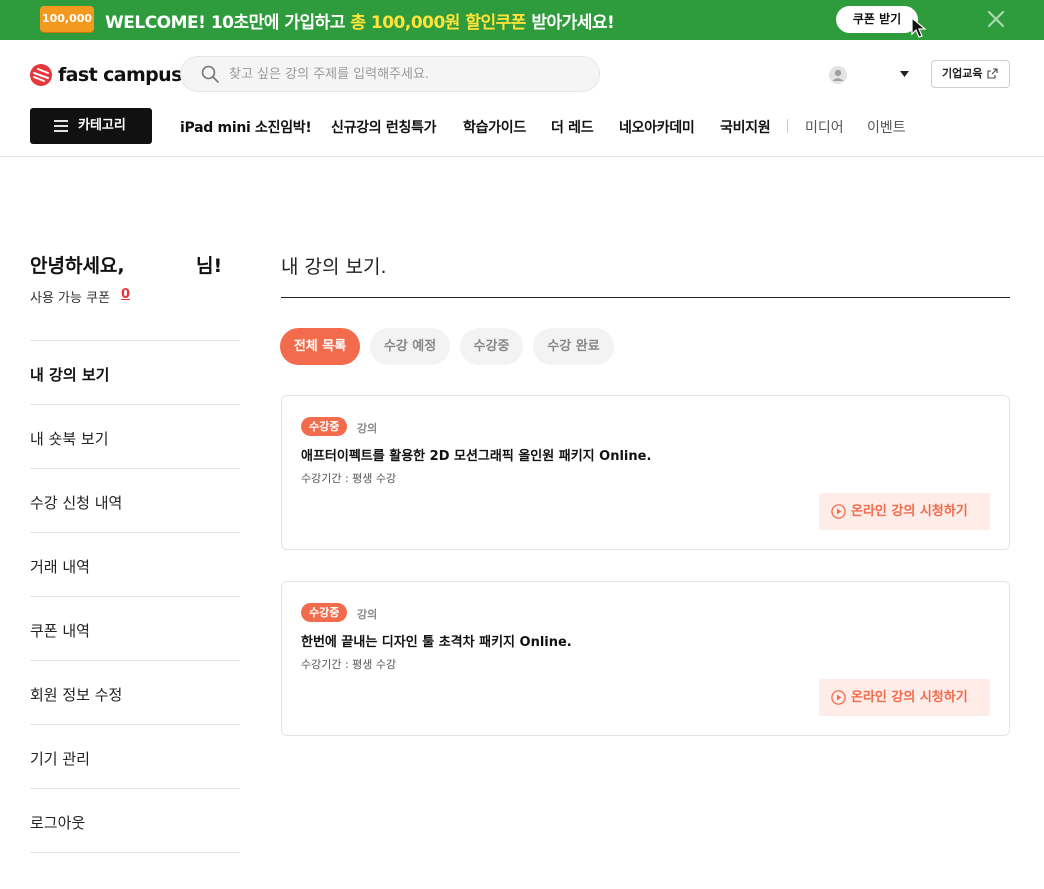 Image resolution: width=1044 pixels, height=889 pixels. What do you see at coordinates (69, 438) in the screenshot?
I see `sidebar-item-my-shortbooks: 내 숏북 보기` at bounding box center [69, 438].